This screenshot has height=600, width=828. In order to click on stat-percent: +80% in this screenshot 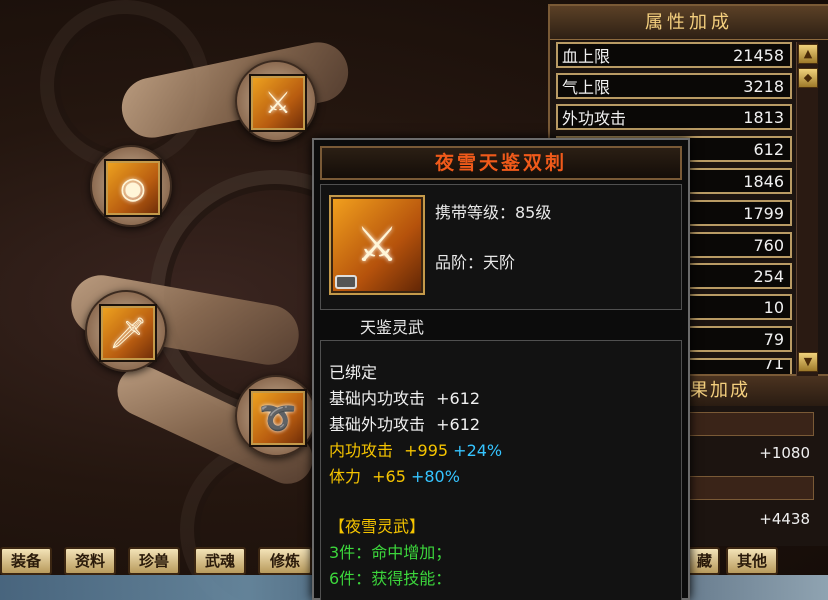, I will do `click(435, 476)`.